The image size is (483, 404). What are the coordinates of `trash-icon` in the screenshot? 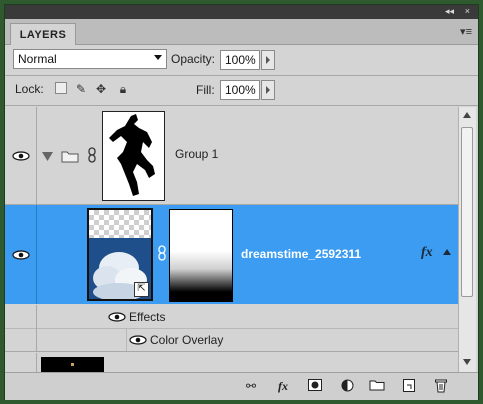 It's located at (441, 386).